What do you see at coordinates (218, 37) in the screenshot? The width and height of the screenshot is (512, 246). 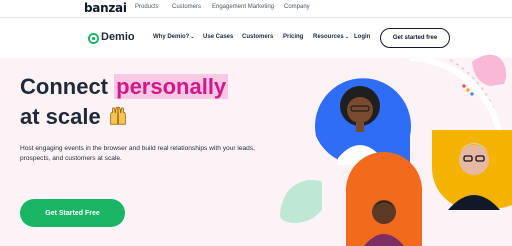 I see `nav-use-cases: Use Cases` at bounding box center [218, 37].